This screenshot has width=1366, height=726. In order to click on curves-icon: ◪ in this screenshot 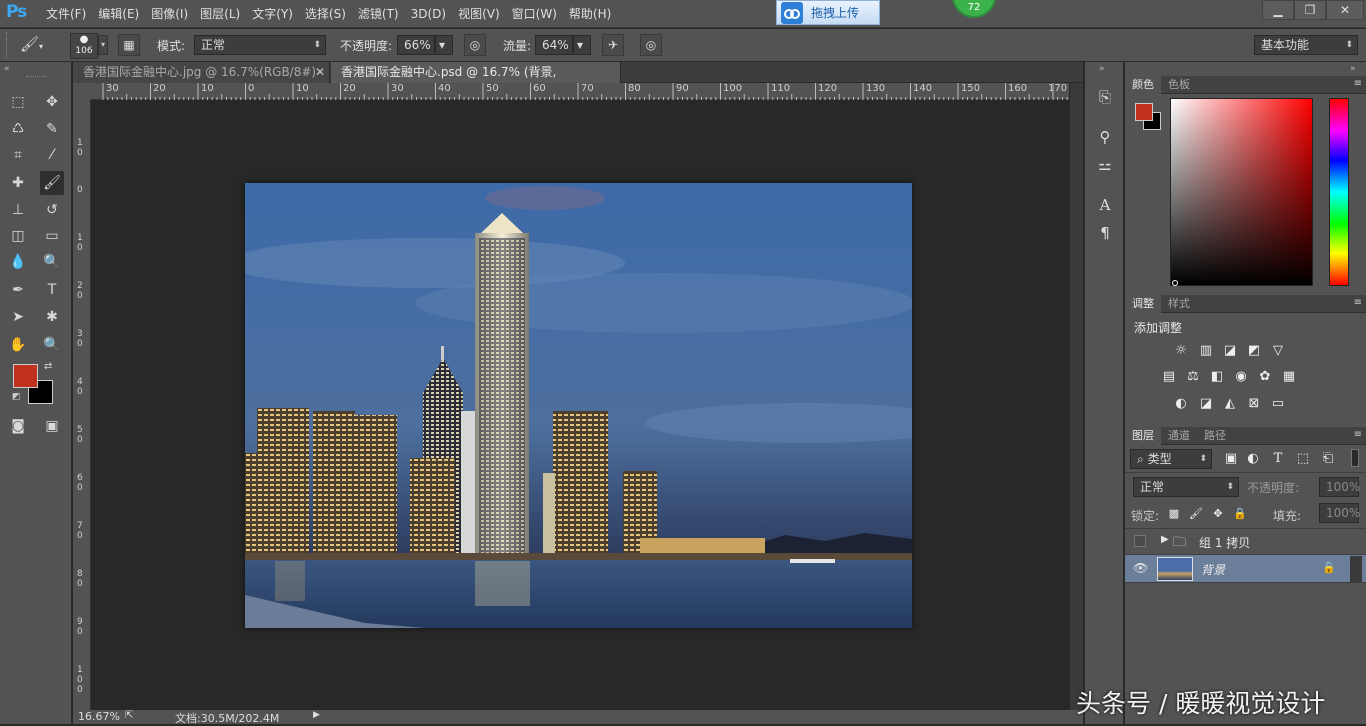, I will do `click(1230, 351)`.